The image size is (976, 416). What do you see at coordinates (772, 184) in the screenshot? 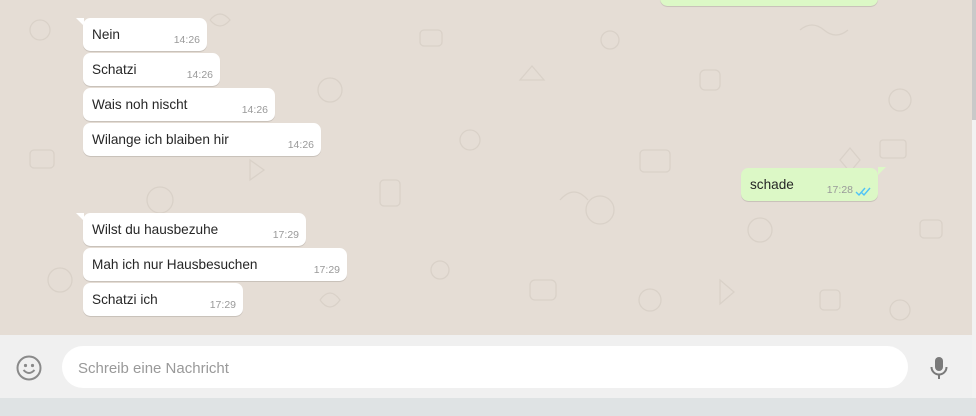
I see `message-text: schade` at bounding box center [772, 184].